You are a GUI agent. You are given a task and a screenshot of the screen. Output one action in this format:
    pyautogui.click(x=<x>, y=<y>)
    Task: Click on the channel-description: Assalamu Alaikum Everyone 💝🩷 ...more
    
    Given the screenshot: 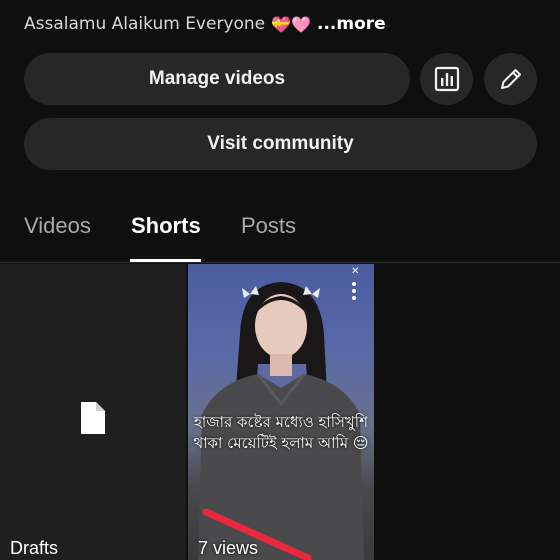 What is the action you would take?
    pyautogui.click(x=205, y=24)
    